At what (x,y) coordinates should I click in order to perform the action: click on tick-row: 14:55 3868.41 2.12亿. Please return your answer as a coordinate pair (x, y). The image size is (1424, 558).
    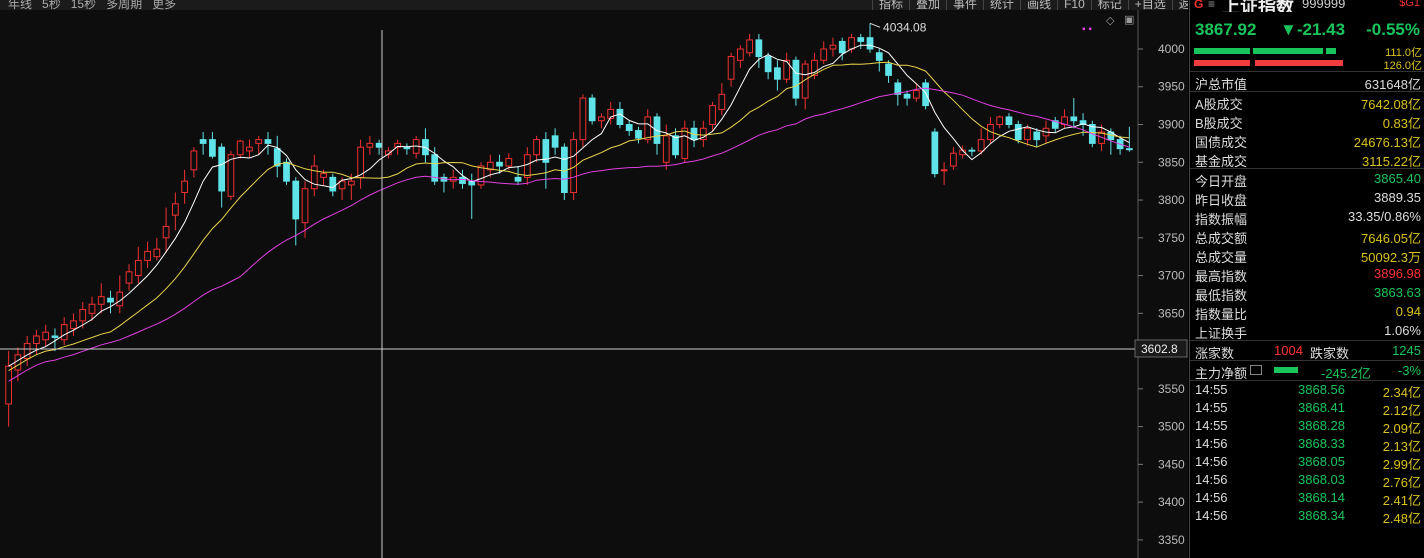
    Looking at the image, I should click on (1307, 408).